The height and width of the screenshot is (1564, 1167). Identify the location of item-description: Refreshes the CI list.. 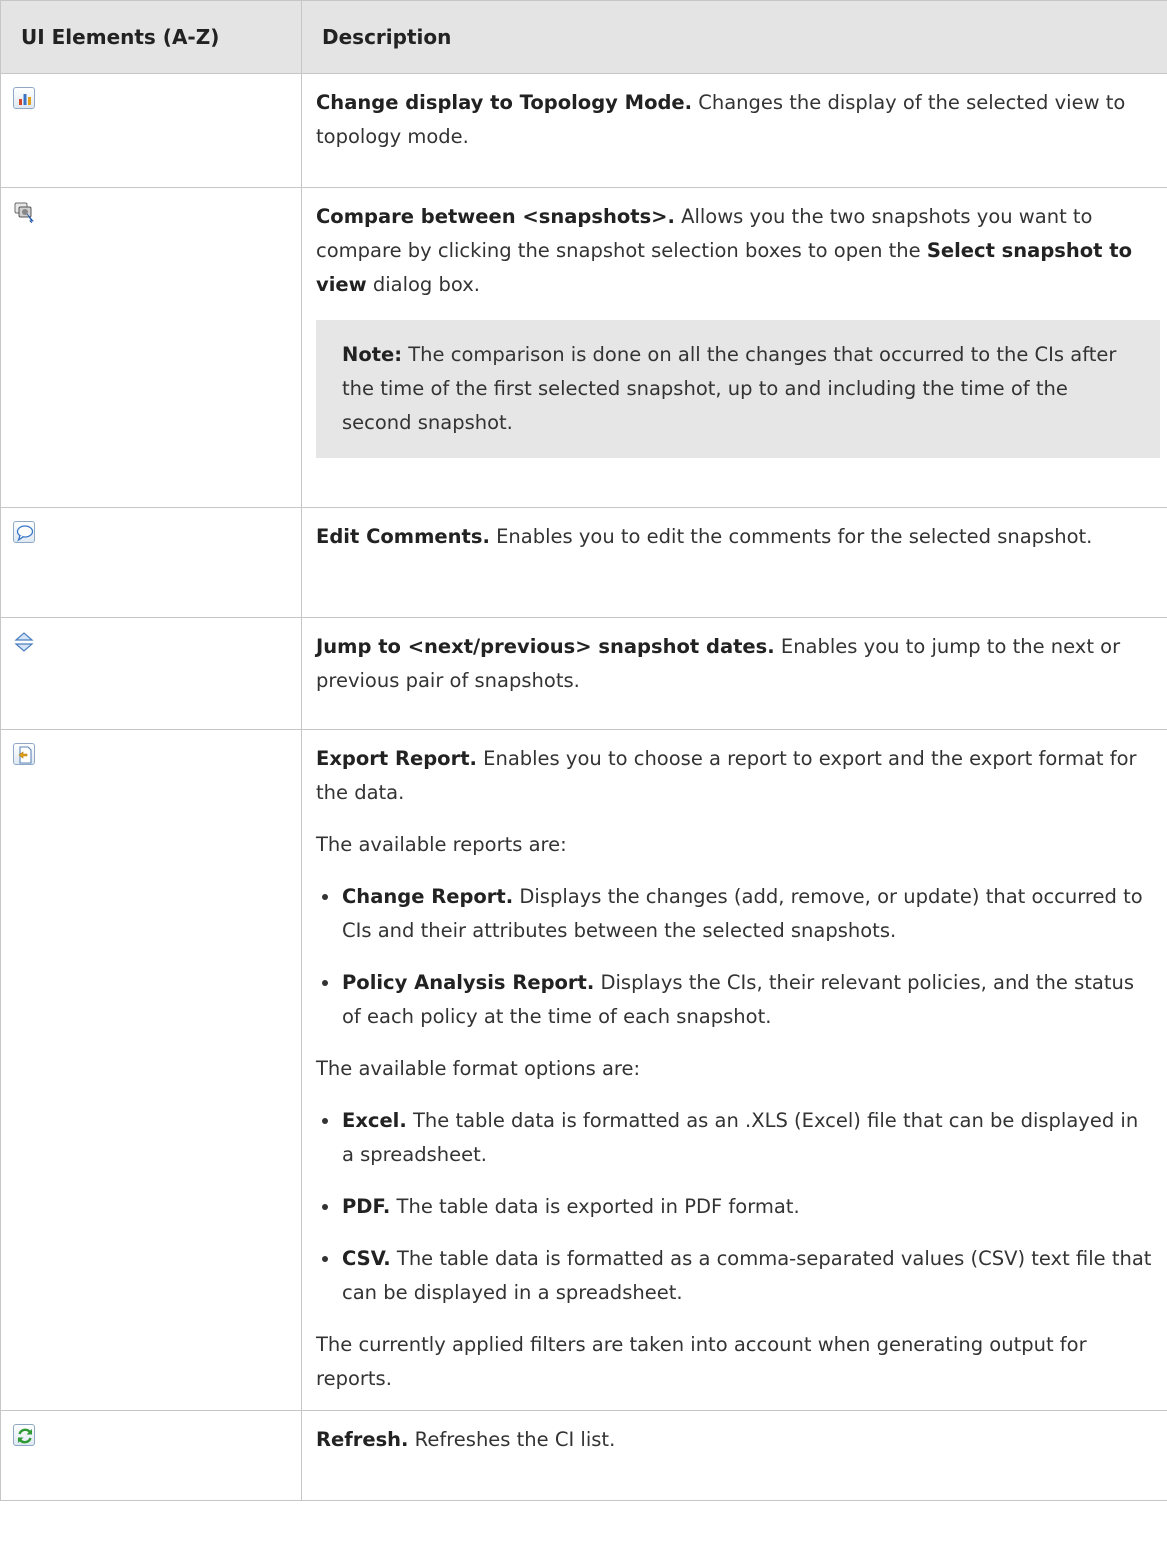
(512, 1439).